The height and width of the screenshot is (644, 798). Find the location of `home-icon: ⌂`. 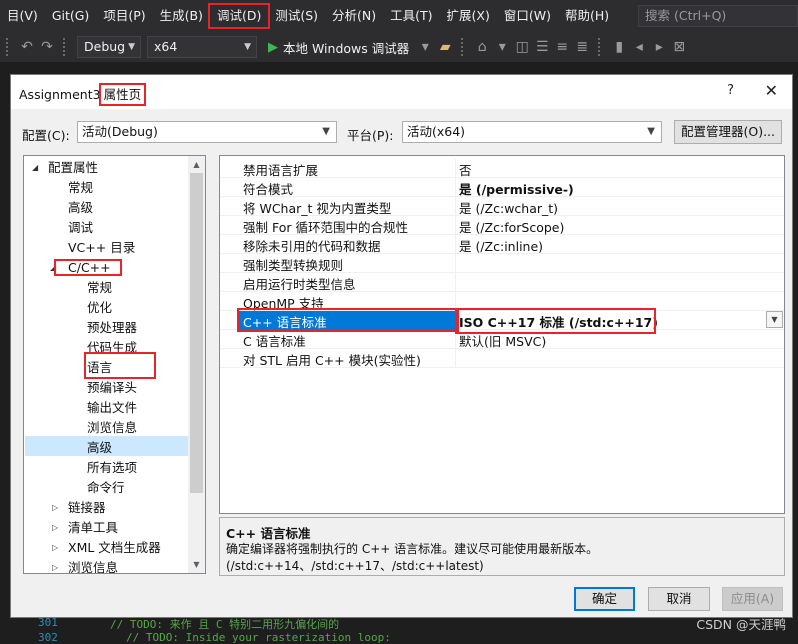

home-icon: ⌂ is located at coordinates (482, 47).